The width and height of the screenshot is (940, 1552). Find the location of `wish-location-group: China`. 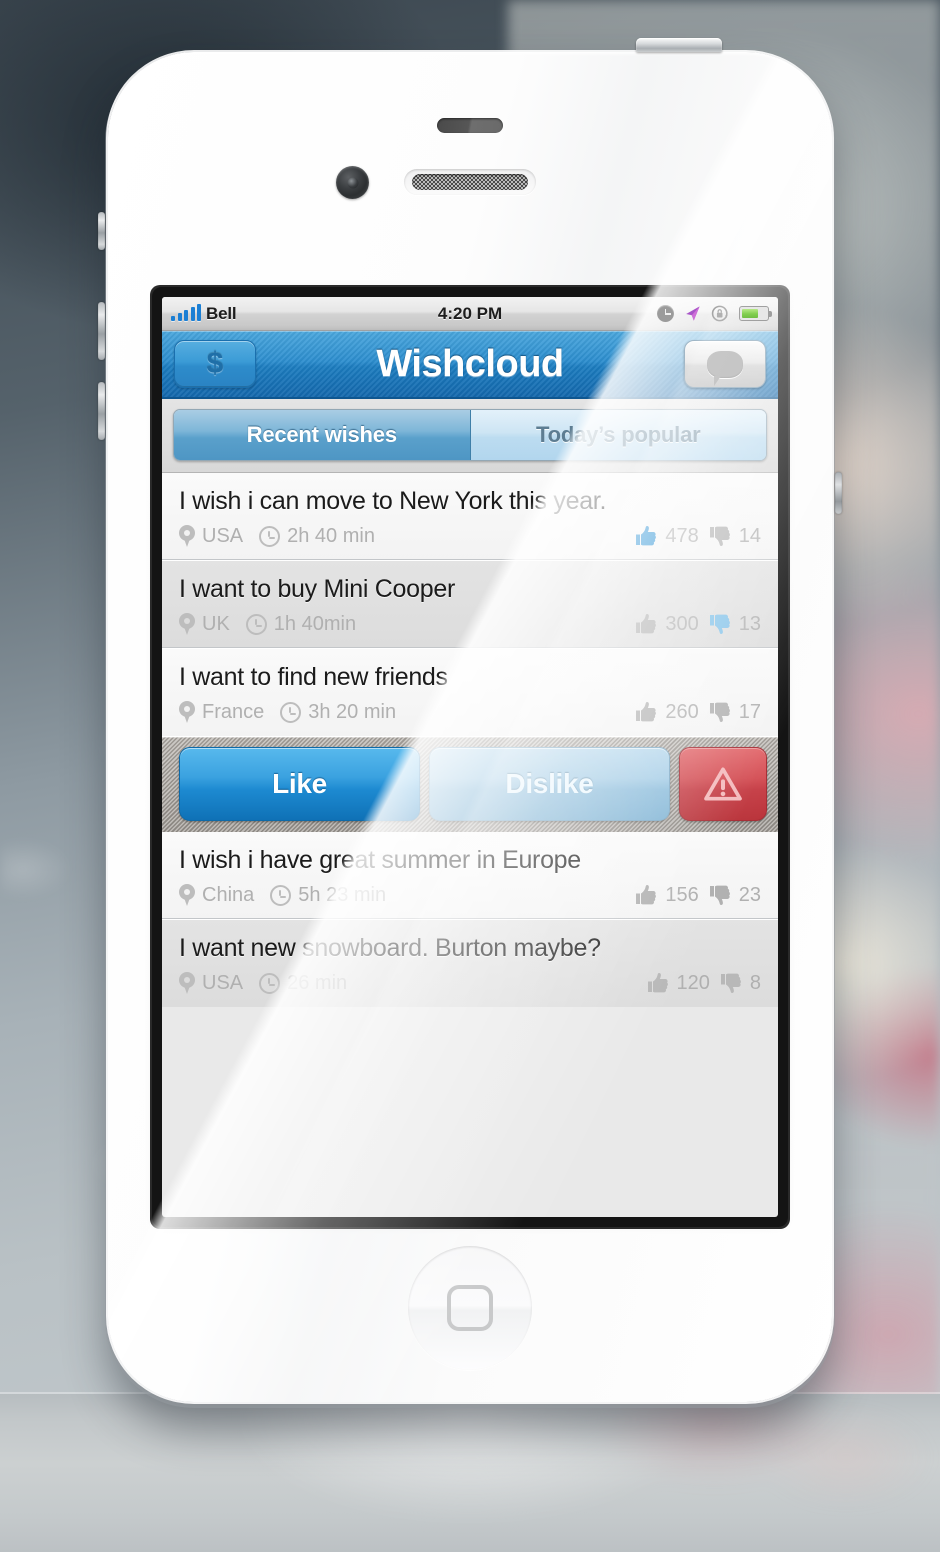

wish-location-group: China is located at coordinates (216, 895).